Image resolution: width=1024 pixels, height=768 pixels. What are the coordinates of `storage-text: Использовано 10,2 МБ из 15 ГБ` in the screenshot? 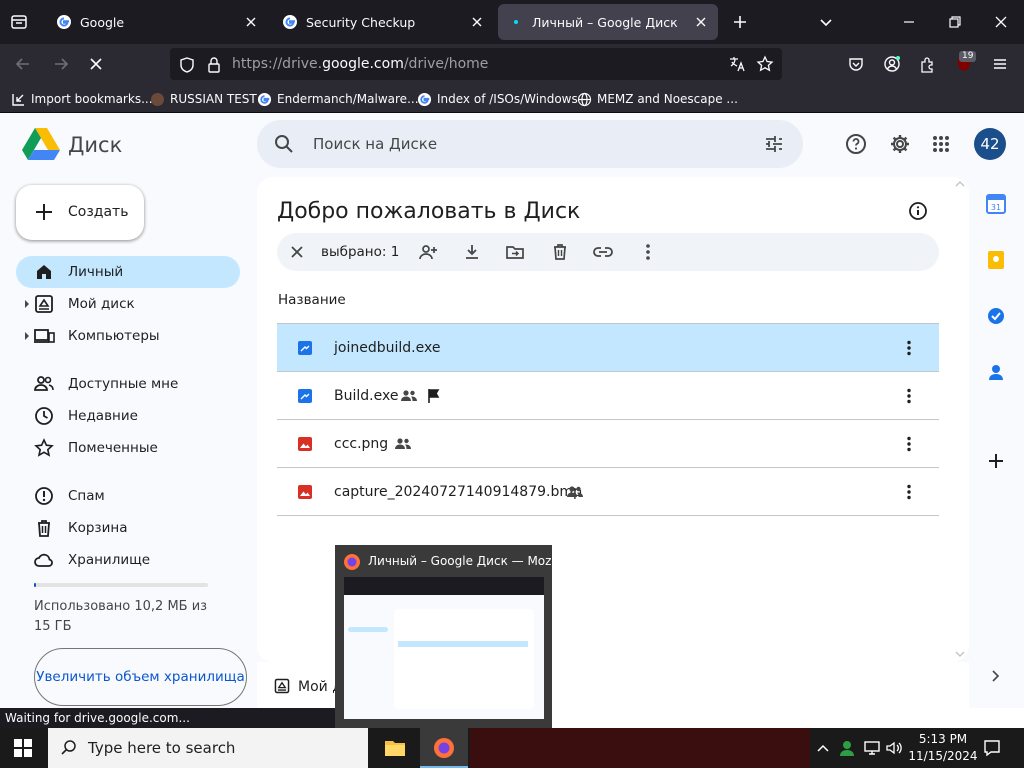 It's located at (121, 616).